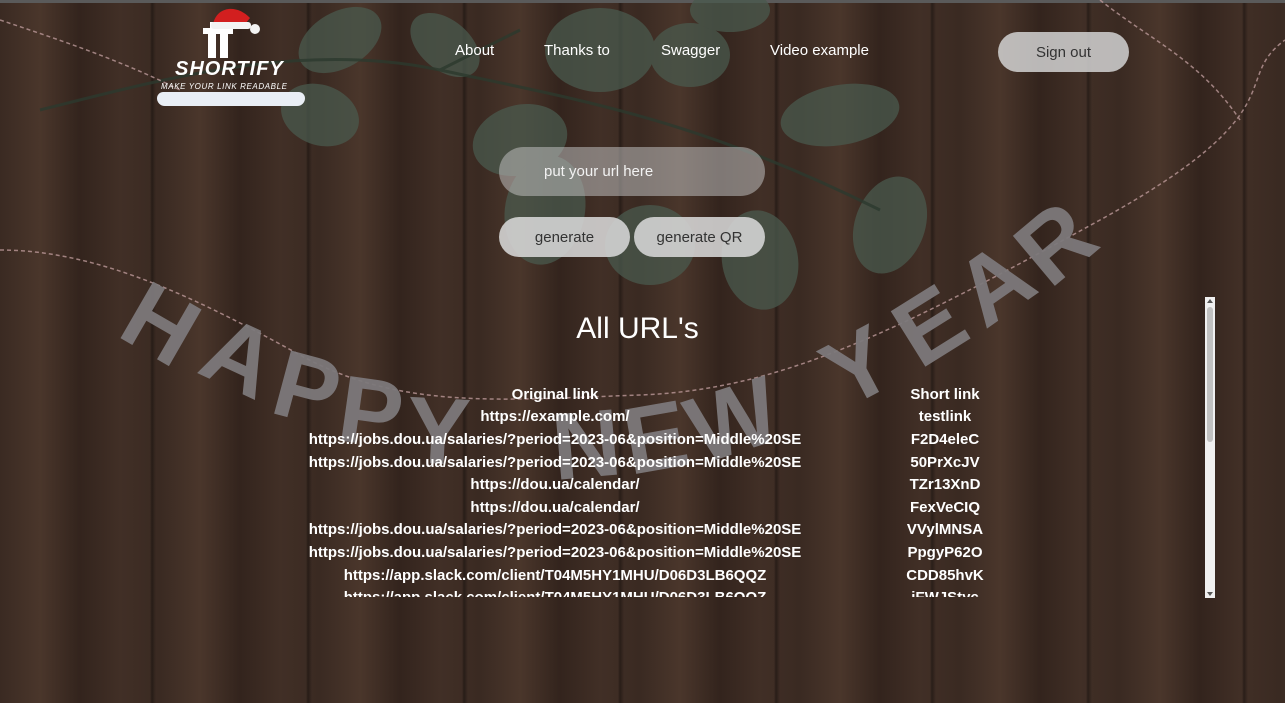 This screenshot has height=703, width=1285. Describe the element at coordinates (1055, 243) in the screenshot. I see `banner-letter: R` at that location.